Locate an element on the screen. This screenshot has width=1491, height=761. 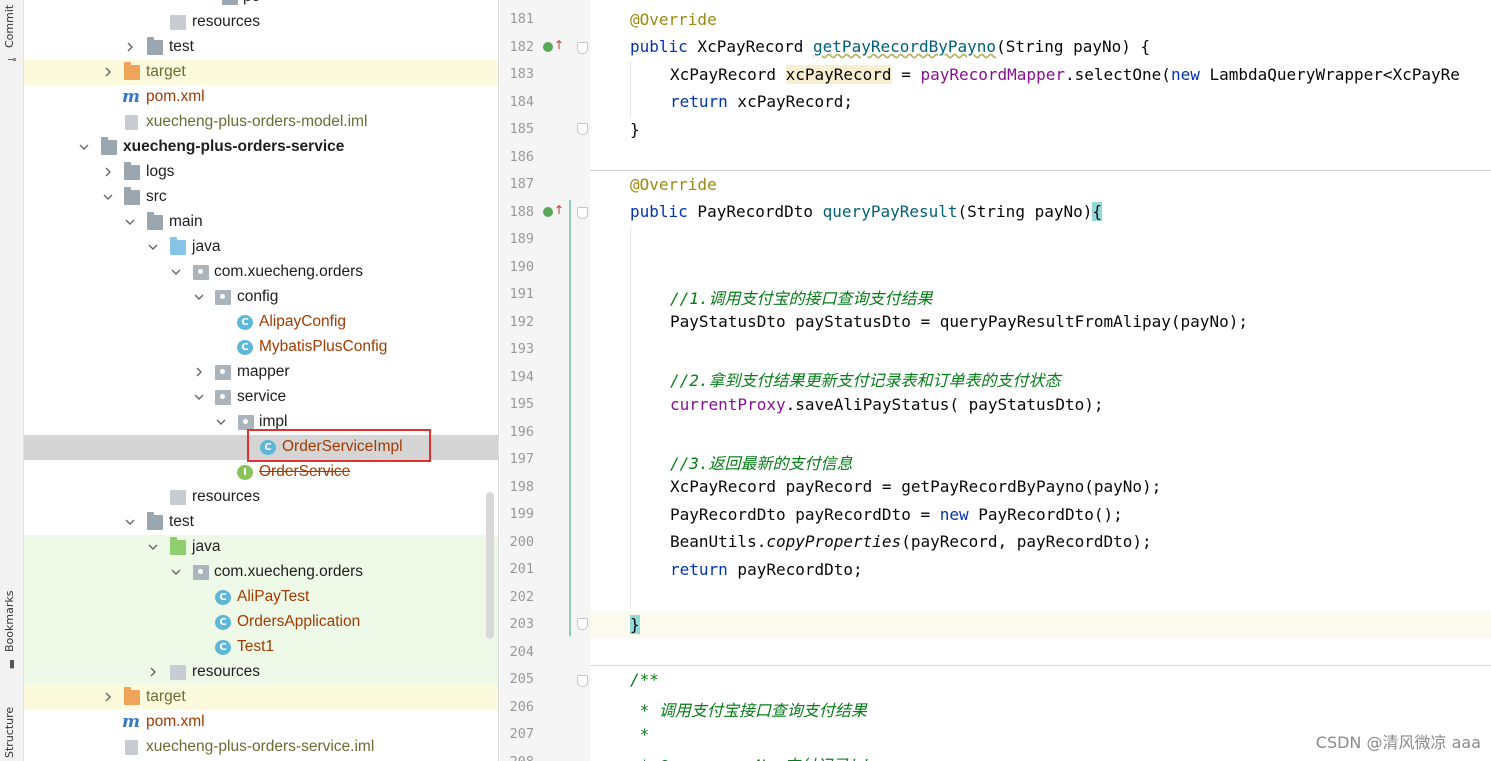
code-line-206: * 调用支付宝接口查询支付结果 is located at coordinates (748, 709).